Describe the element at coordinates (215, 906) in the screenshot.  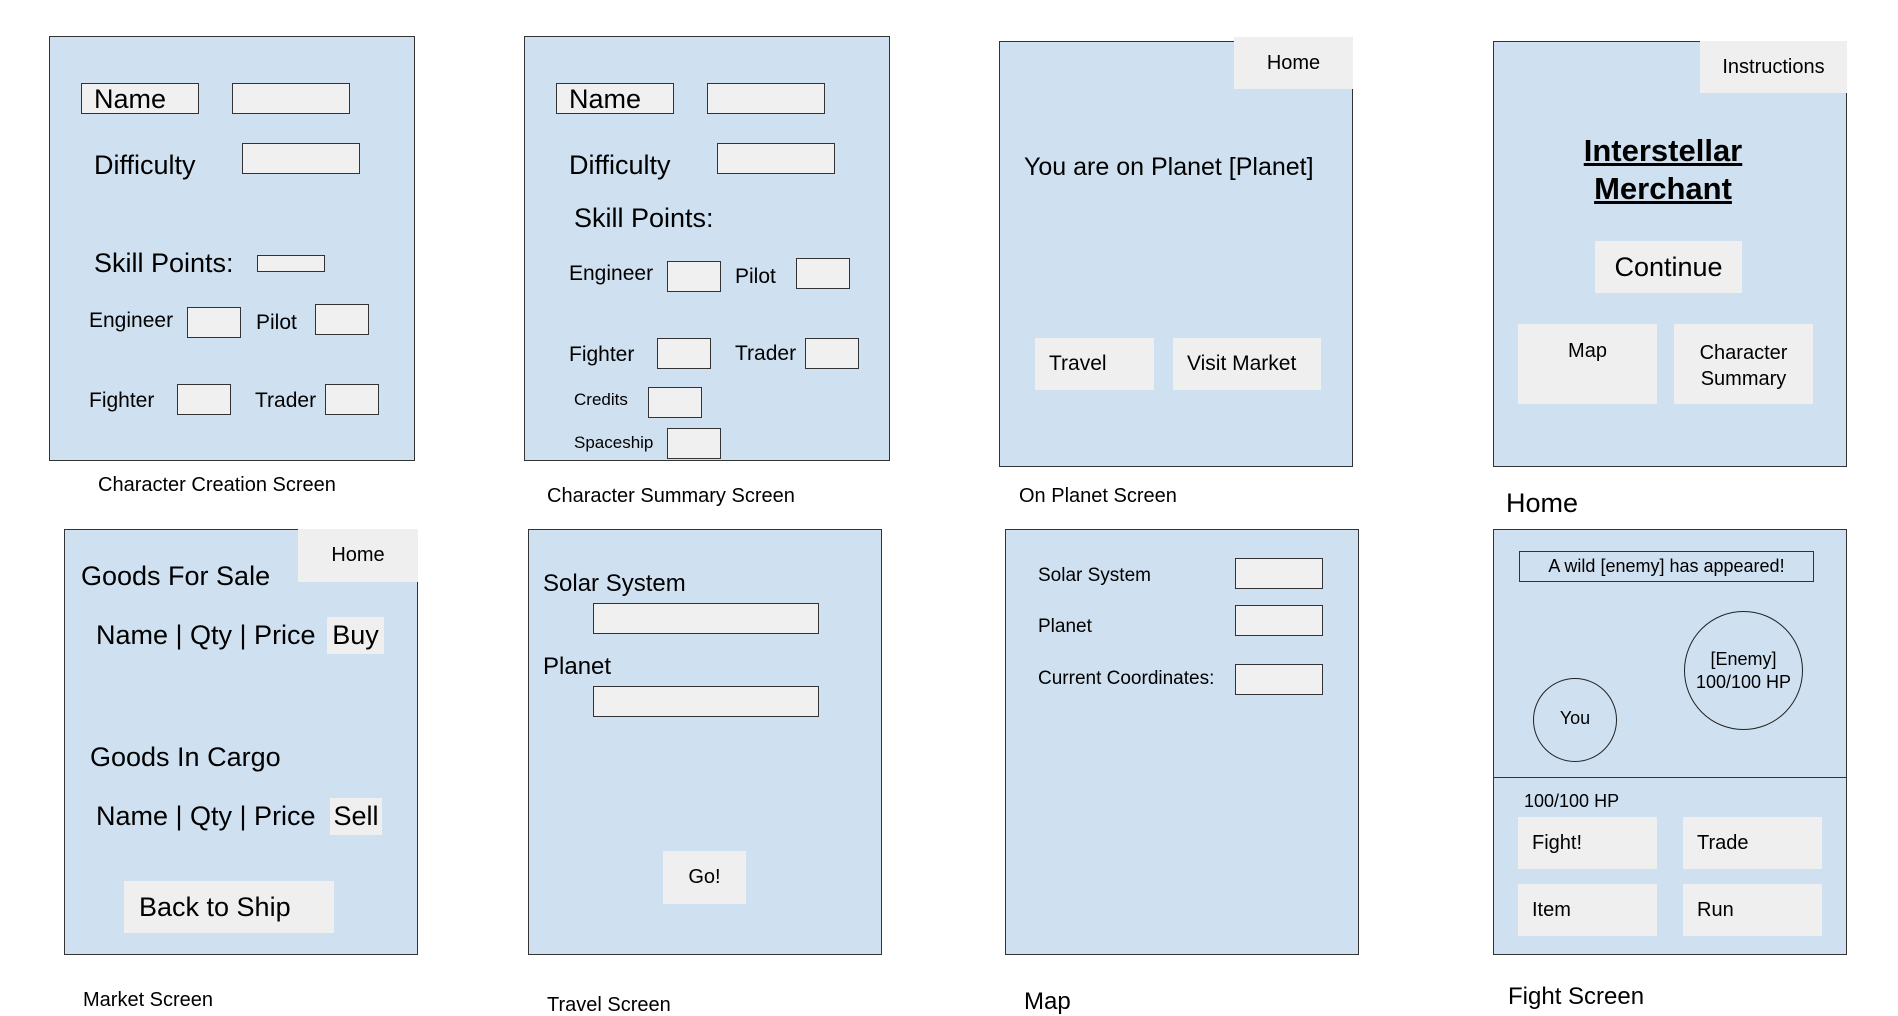
I see `back-to-ship-label: Back to Ship` at that location.